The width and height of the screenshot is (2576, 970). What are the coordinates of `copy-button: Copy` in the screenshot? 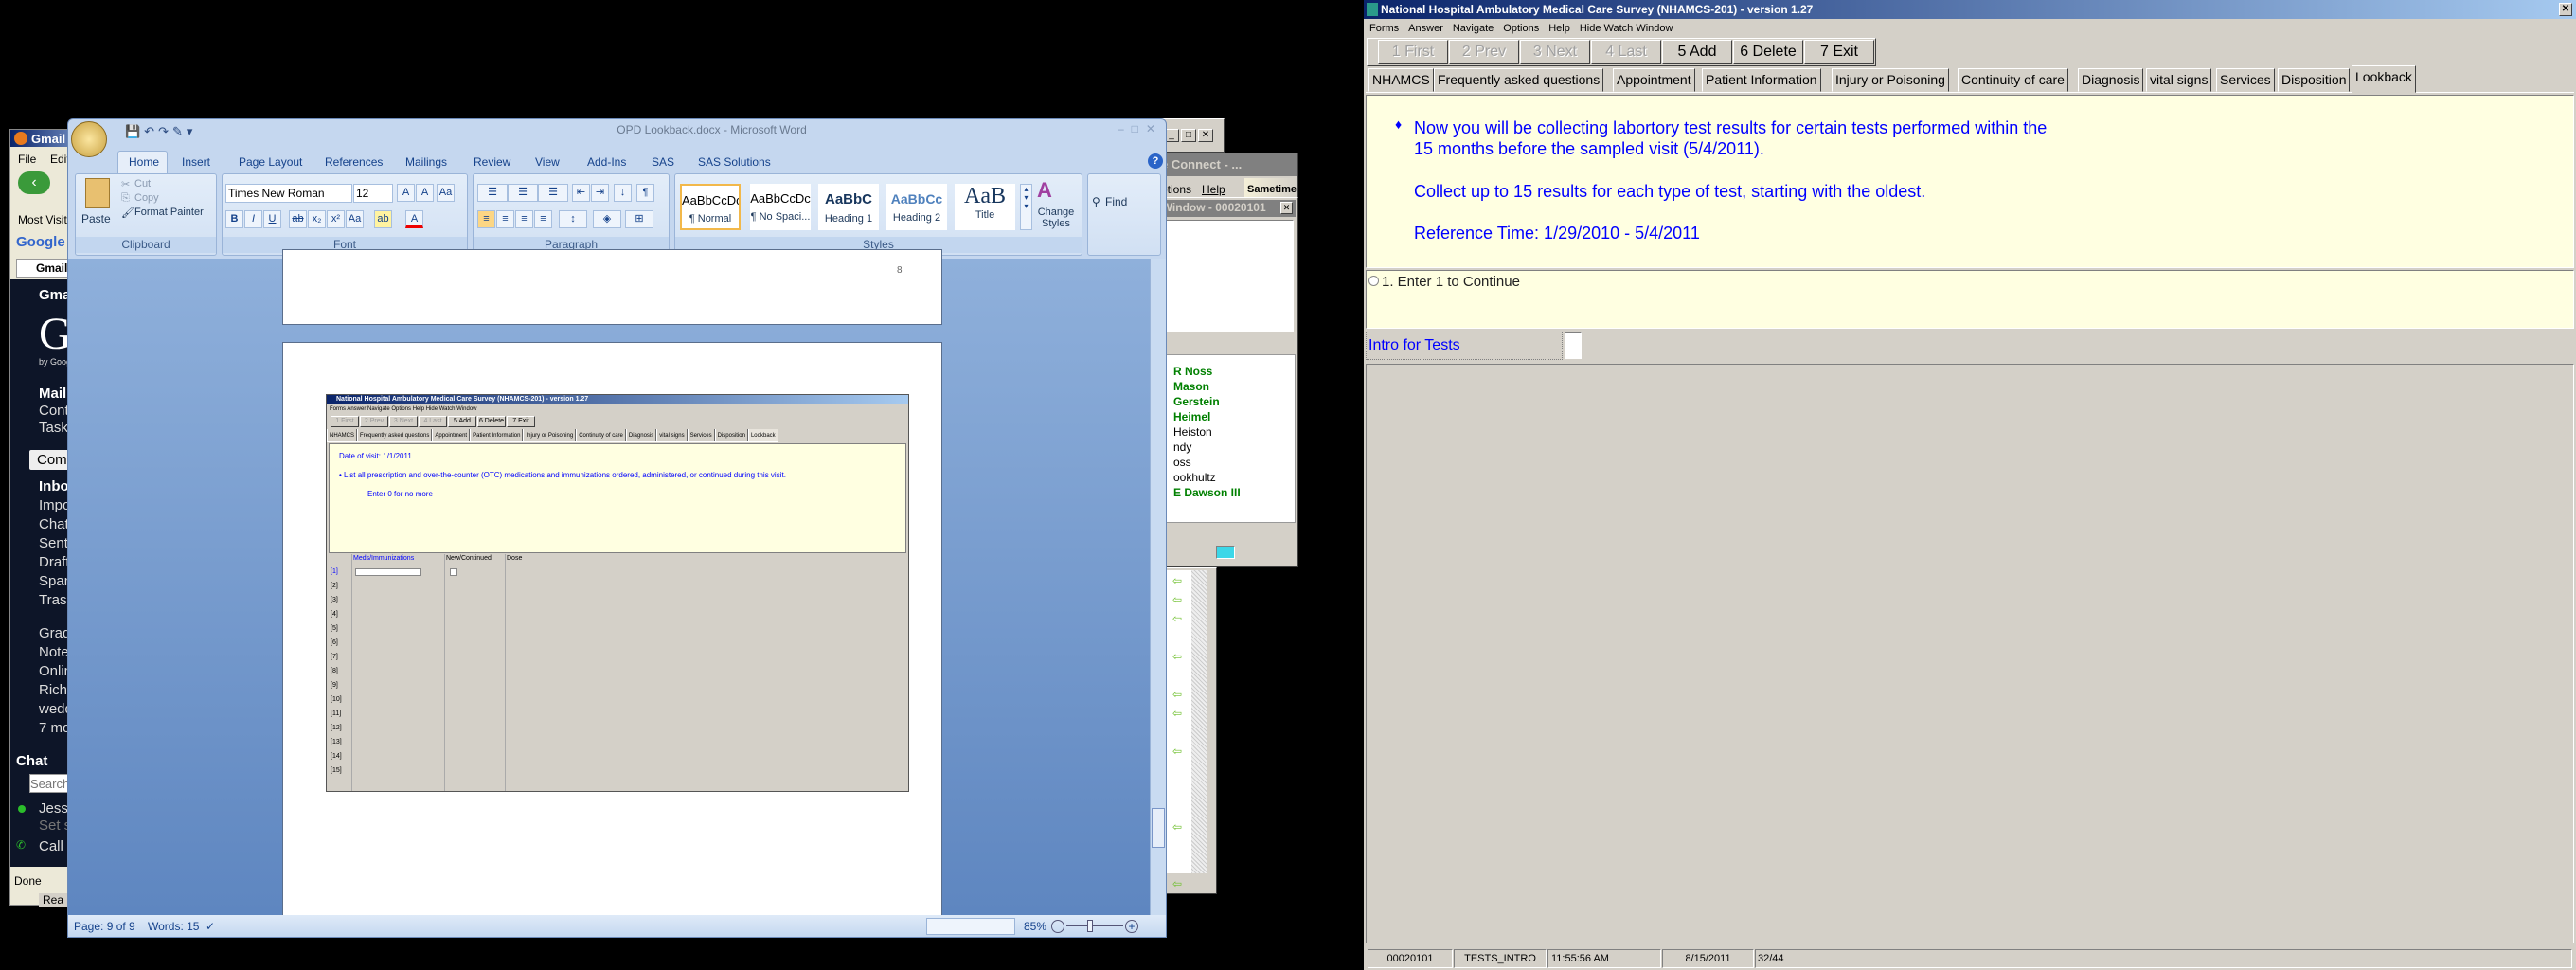 It's located at (146, 198).